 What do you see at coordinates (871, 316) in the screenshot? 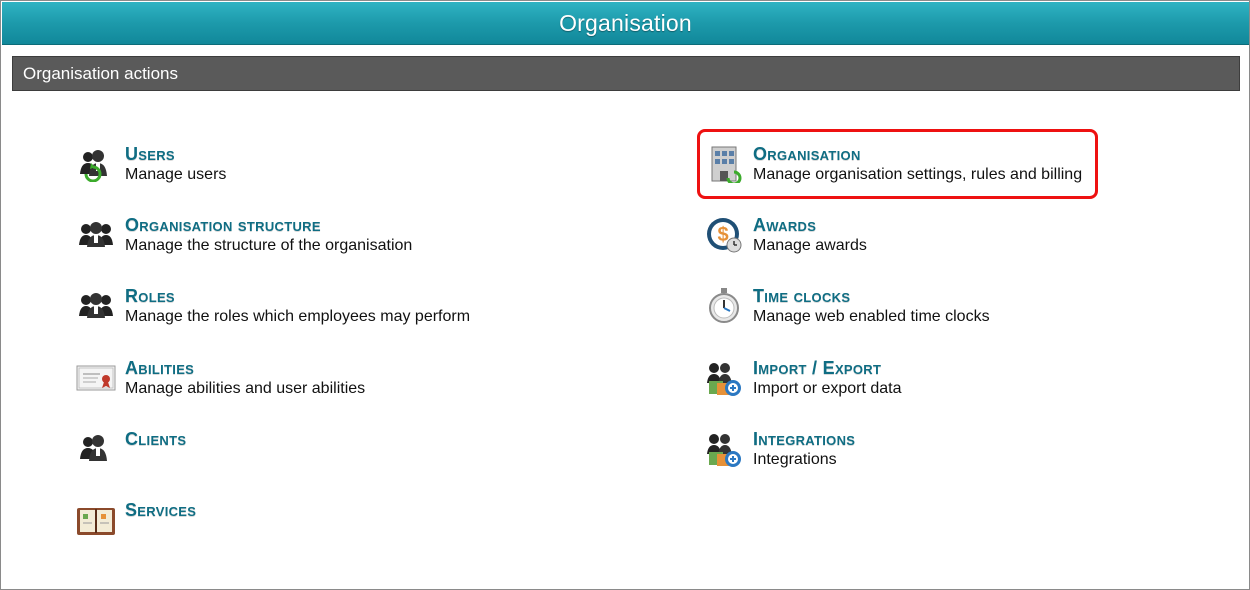
I see `time-clocks-description: Manage web enabled time clocks` at bounding box center [871, 316].